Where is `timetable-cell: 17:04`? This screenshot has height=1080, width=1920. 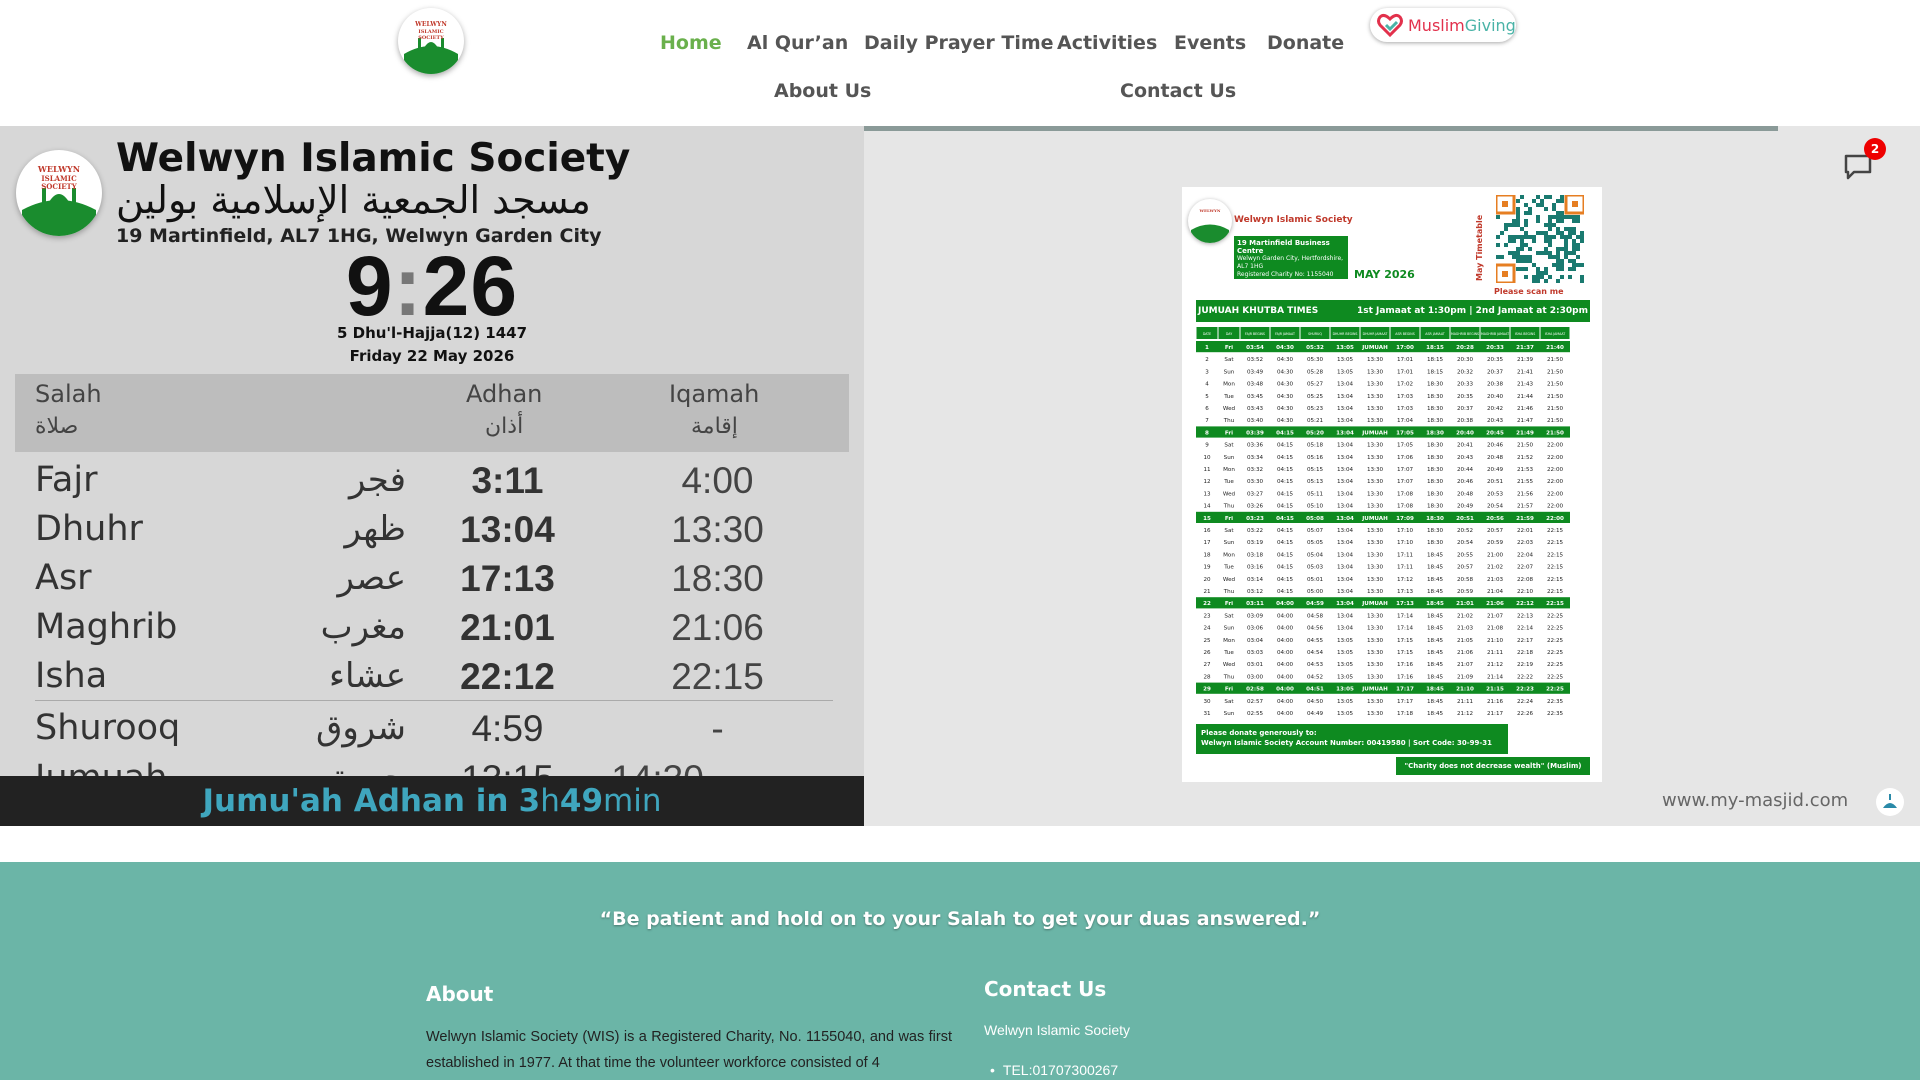
timetable-cell: 17:04 is located at coordinates (1405, 421).